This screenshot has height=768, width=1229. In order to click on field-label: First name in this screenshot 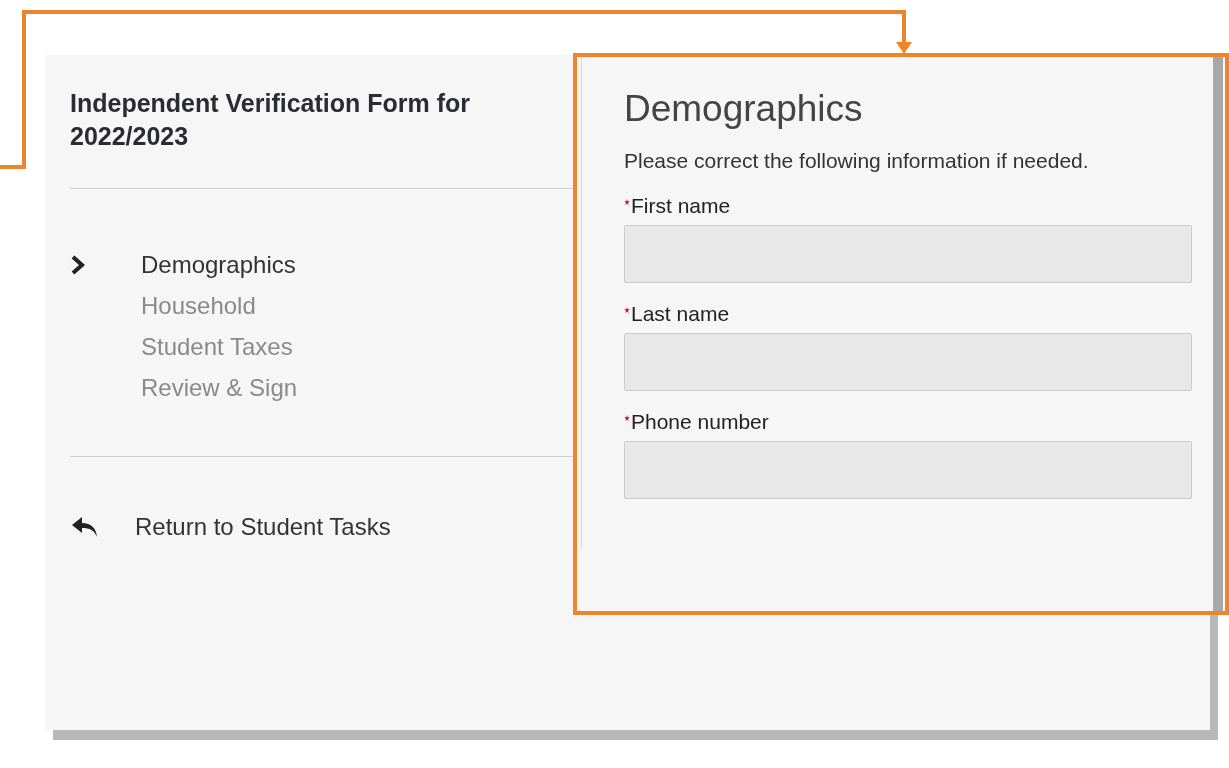, I will do `click(681, 205)`.